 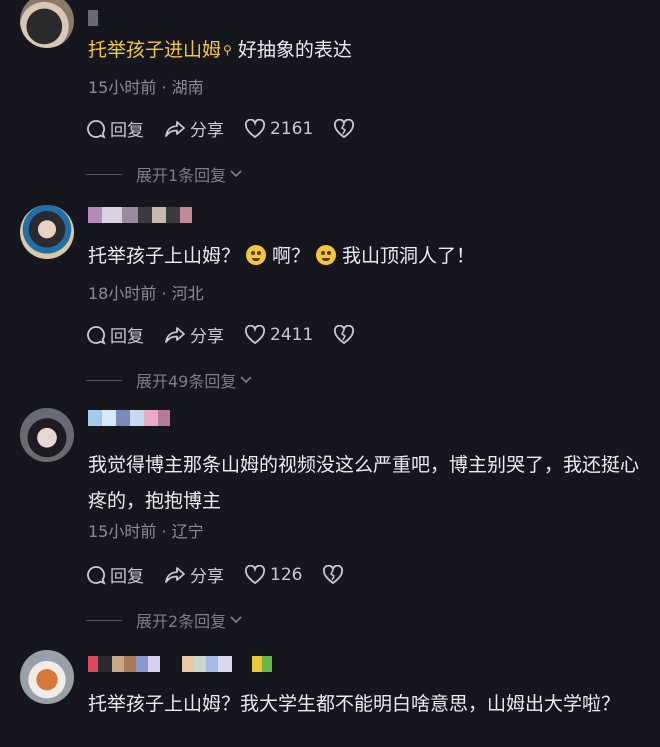 What do you see at coordinates (354, 704) in the screenshot?
I see `comment-text: 托举孩子上山姆？我大学生都不能明白啥意思，山姆出大学啦？` at bounding box center [354, 704].